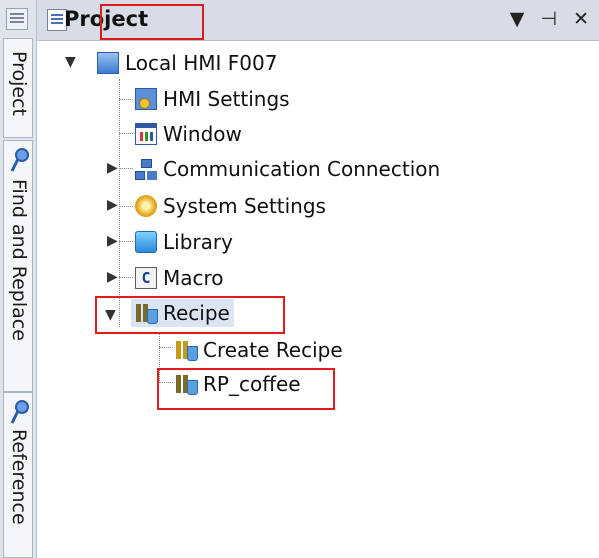 The height and width of the screenshot is (558, 599). I want to click on tree-item-label: Macro, so click(193, 278).